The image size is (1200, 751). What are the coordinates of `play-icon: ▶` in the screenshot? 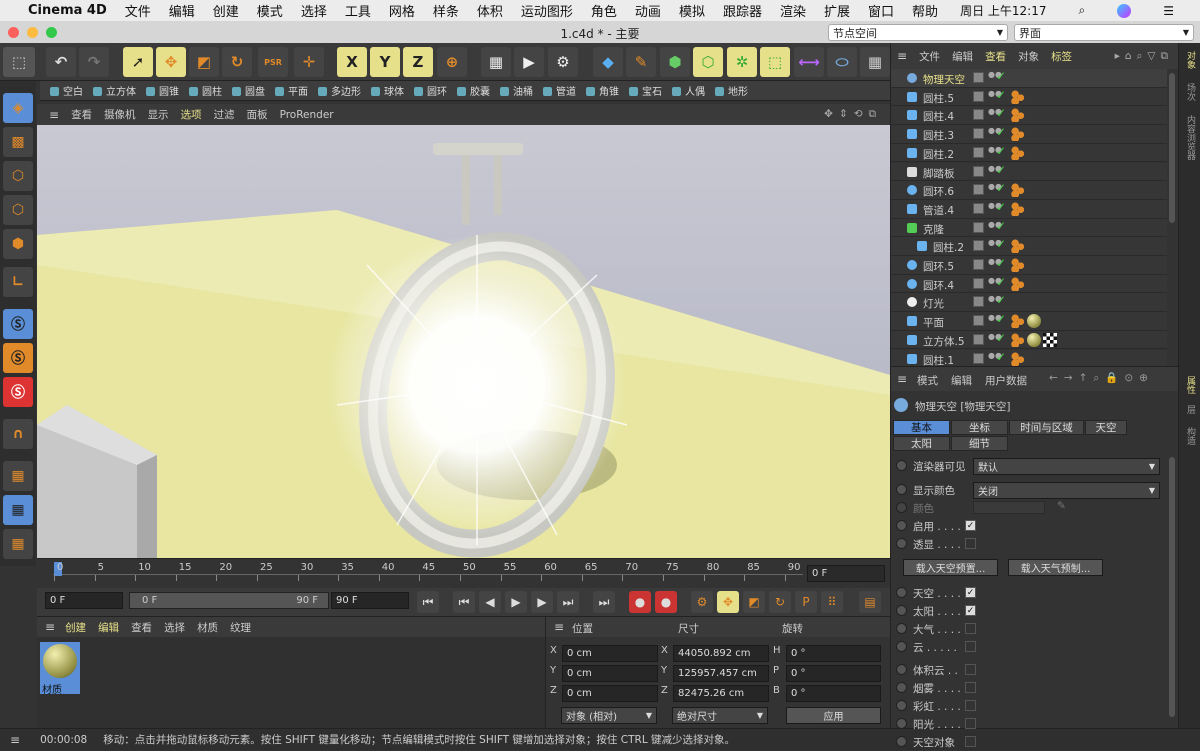 It's located at (516, 602).